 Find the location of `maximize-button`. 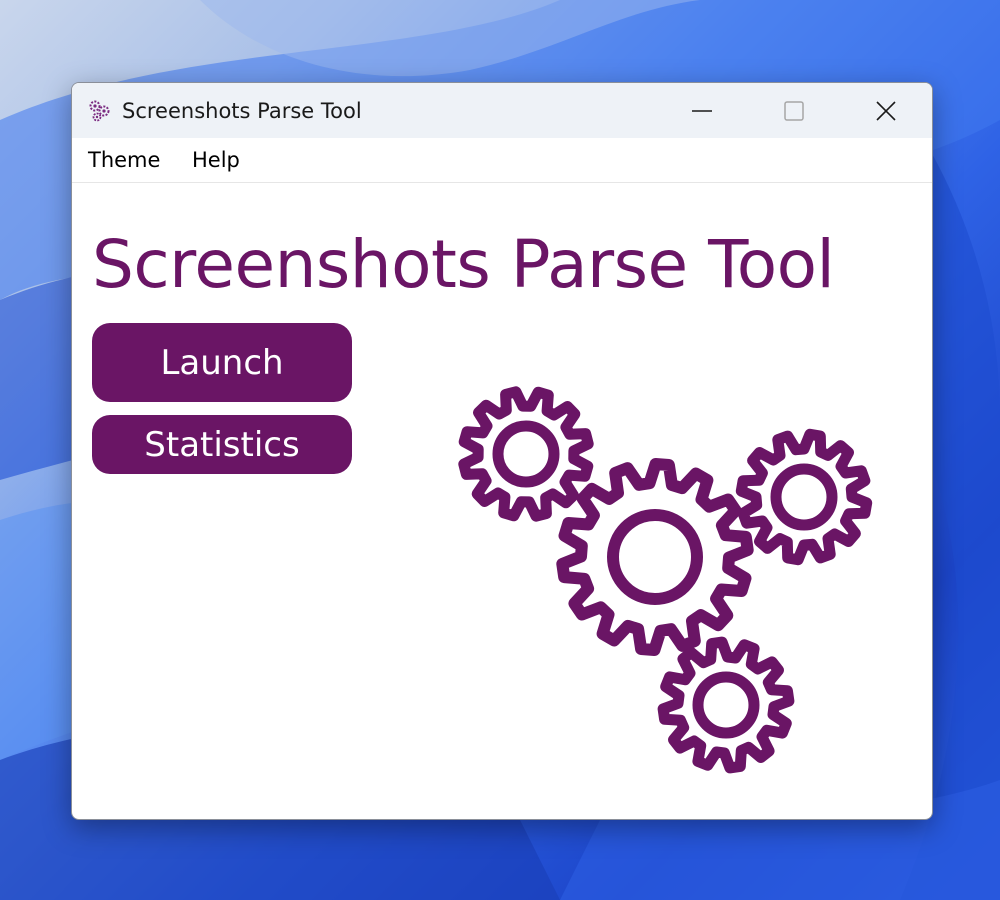

maximize-button is located at coordinates (794, 110).